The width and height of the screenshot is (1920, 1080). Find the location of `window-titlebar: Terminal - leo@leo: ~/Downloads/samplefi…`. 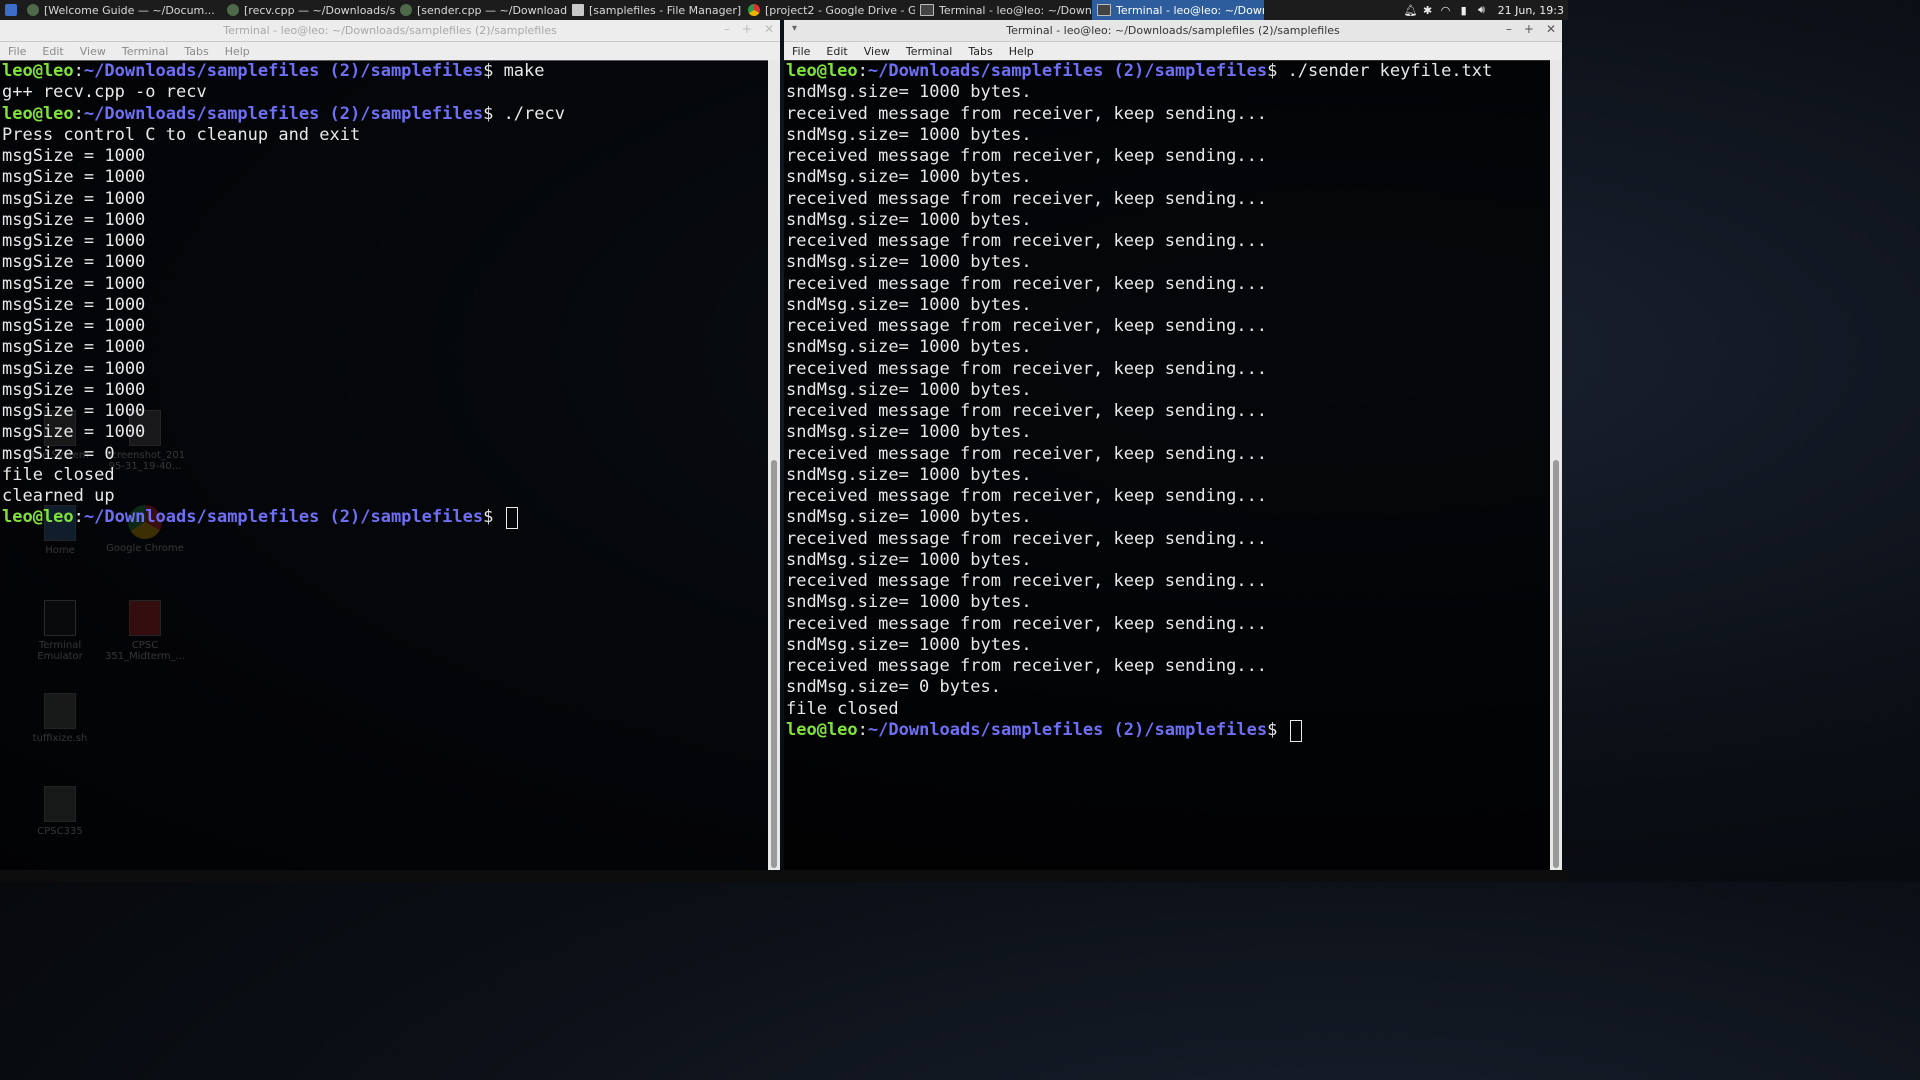

window-titlebar: Terminal - leo@leo: ~/Downloads/samplefi… is located at coordinates (390, 31).